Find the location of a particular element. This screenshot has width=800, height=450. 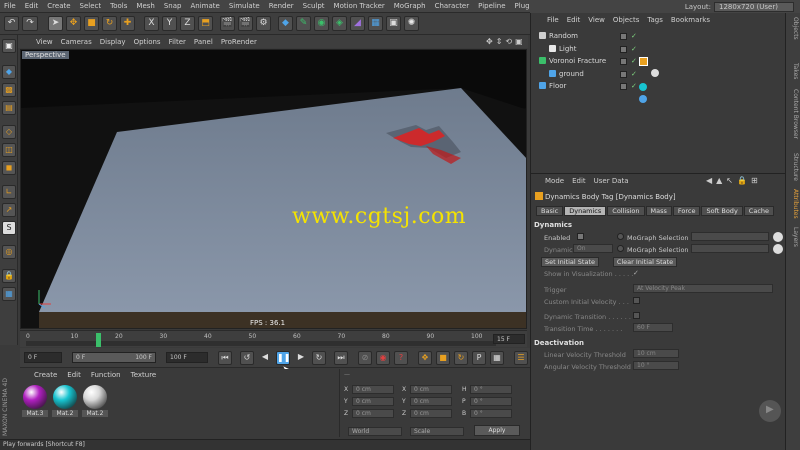

tab-soft-body: Soft Body is located at coordinates (722, 211).